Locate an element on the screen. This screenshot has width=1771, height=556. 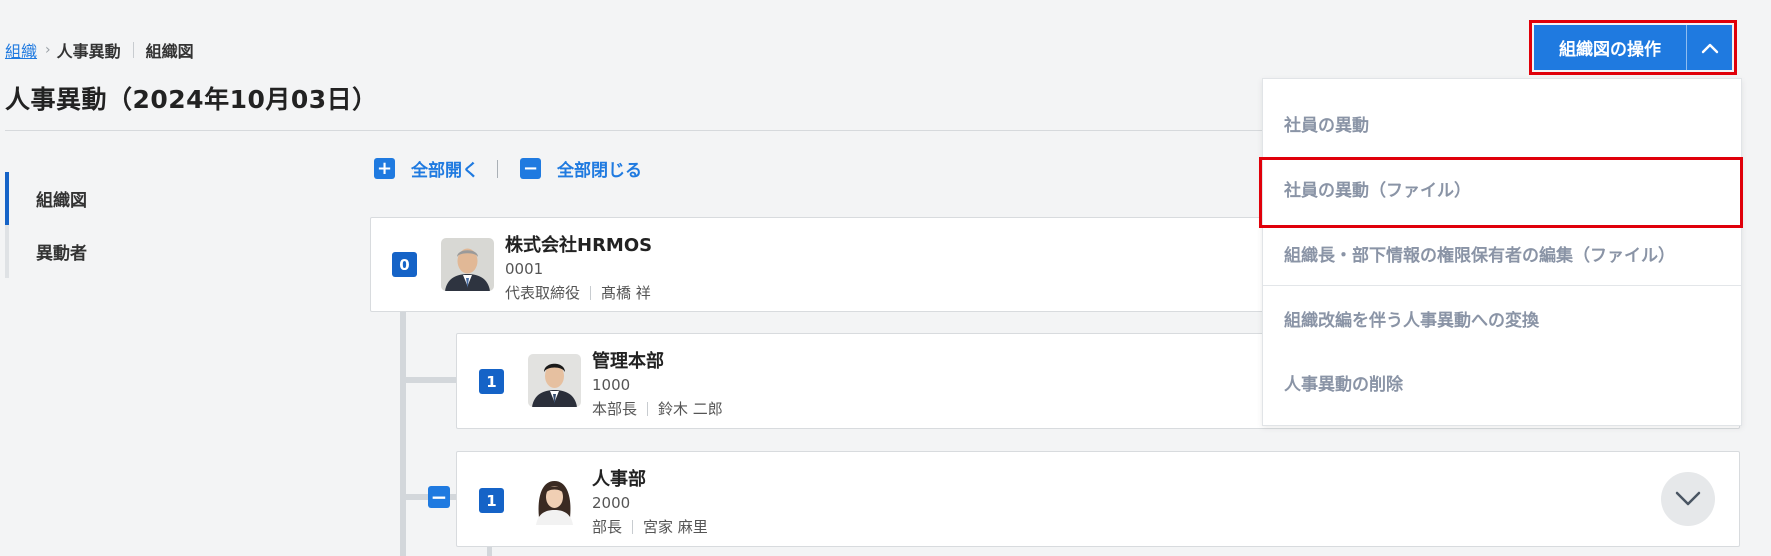
breadcrumb: 組織 › 人事異動 組織図 is located at coordinates (99, 50).